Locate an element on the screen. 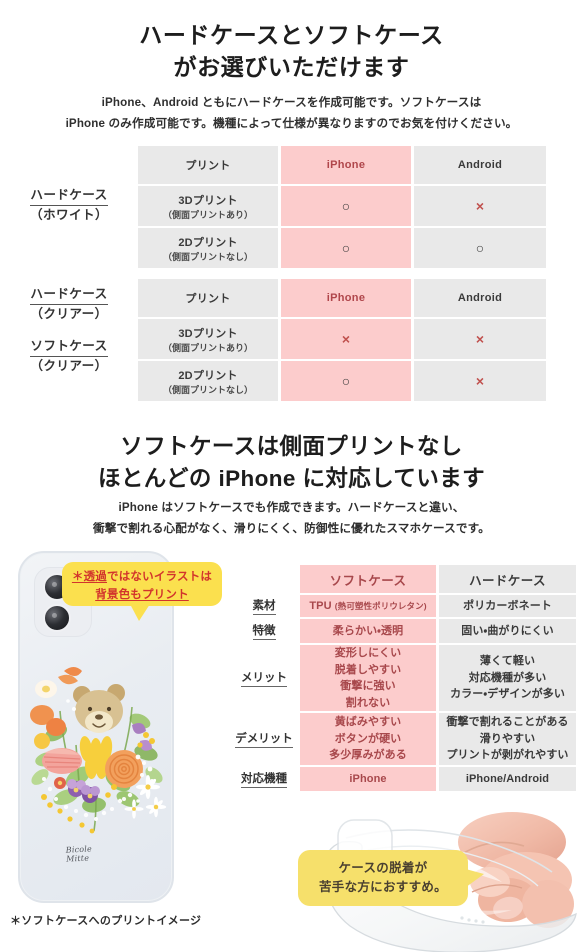  print-image-footnote: ＊ソフトケースへのプリントイメージ is located at coordinates (106, 921).